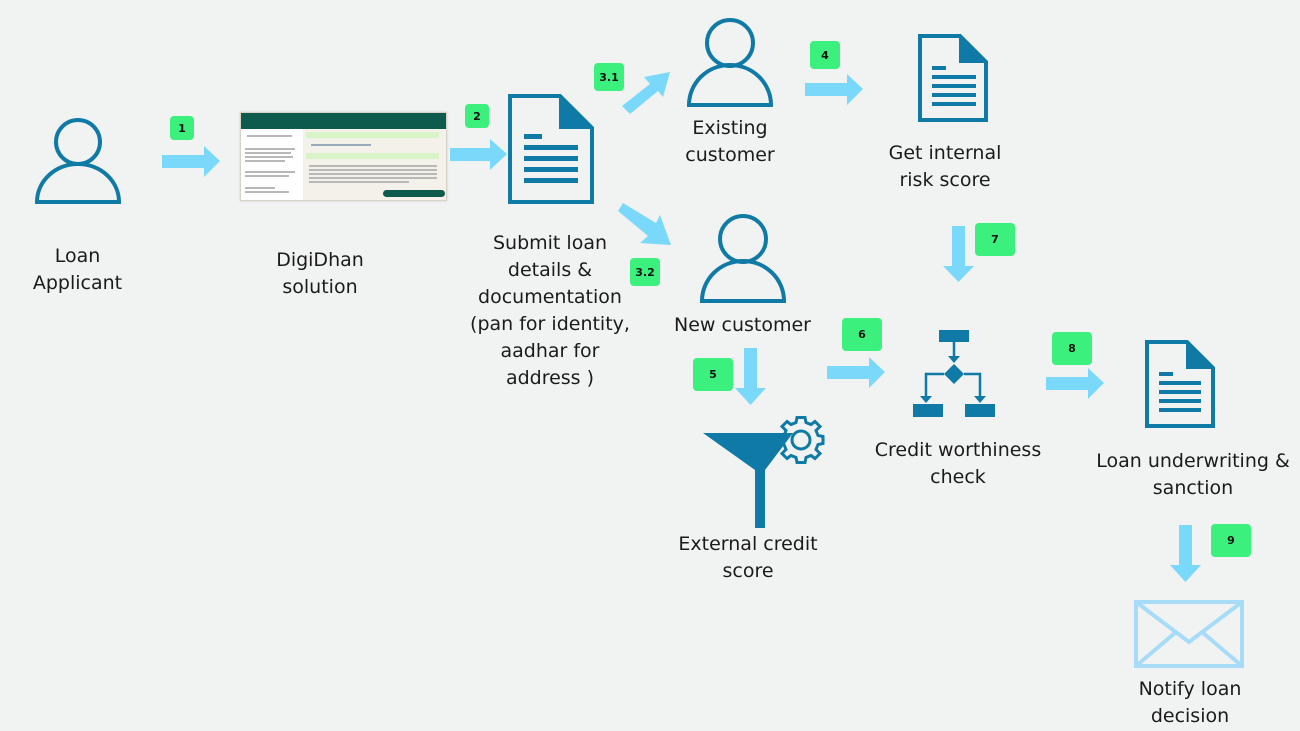 Image resolution: width=1300 pixels, height=731 pixels. Describe the element at coordinates (644, 224) in the screenshot. I see `arrow-down-right-icon` at that location.